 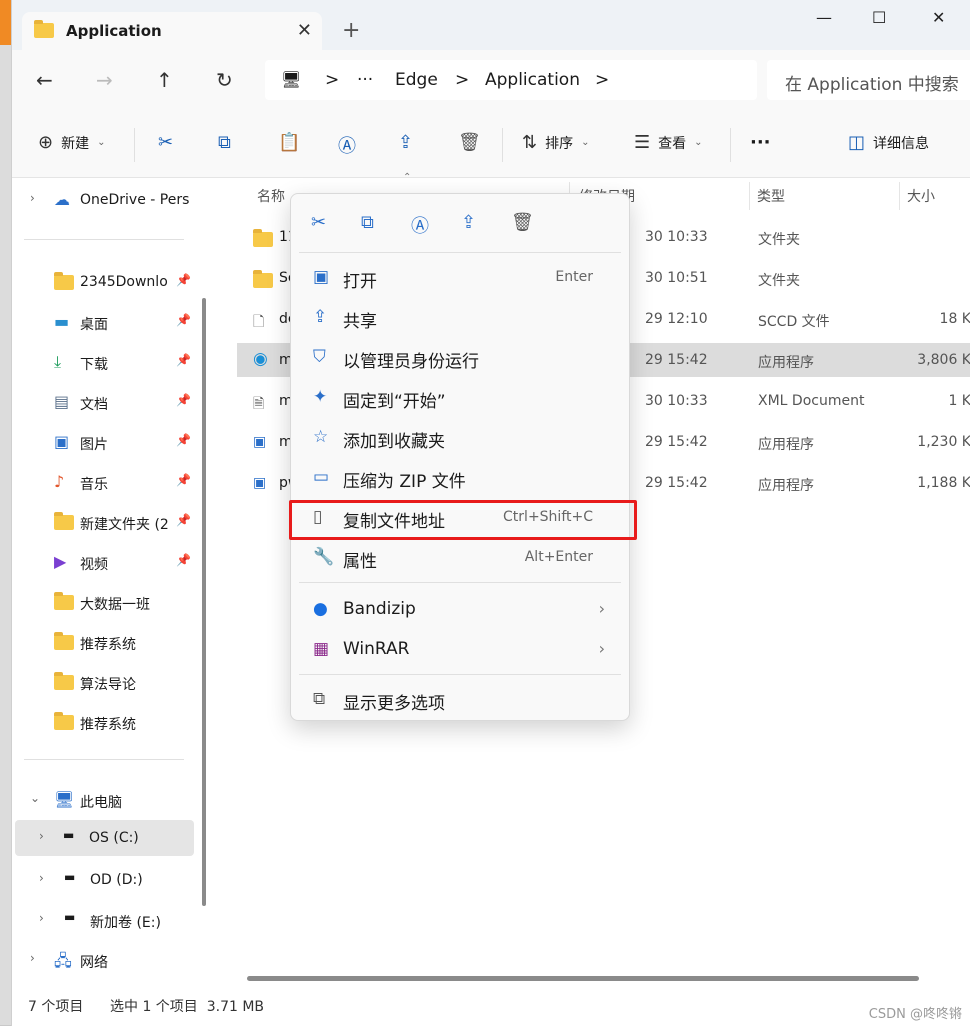 I want to click on refresh-button: ↻, so click(x=224, y=80).